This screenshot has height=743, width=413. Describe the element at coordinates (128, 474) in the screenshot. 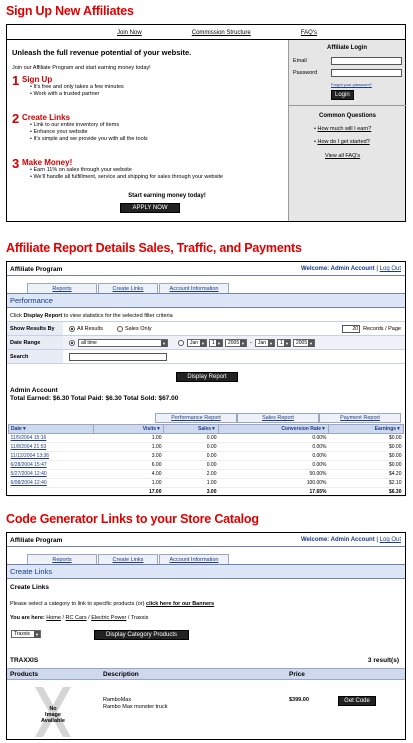

I see `row-visits: 4.00` at that location.